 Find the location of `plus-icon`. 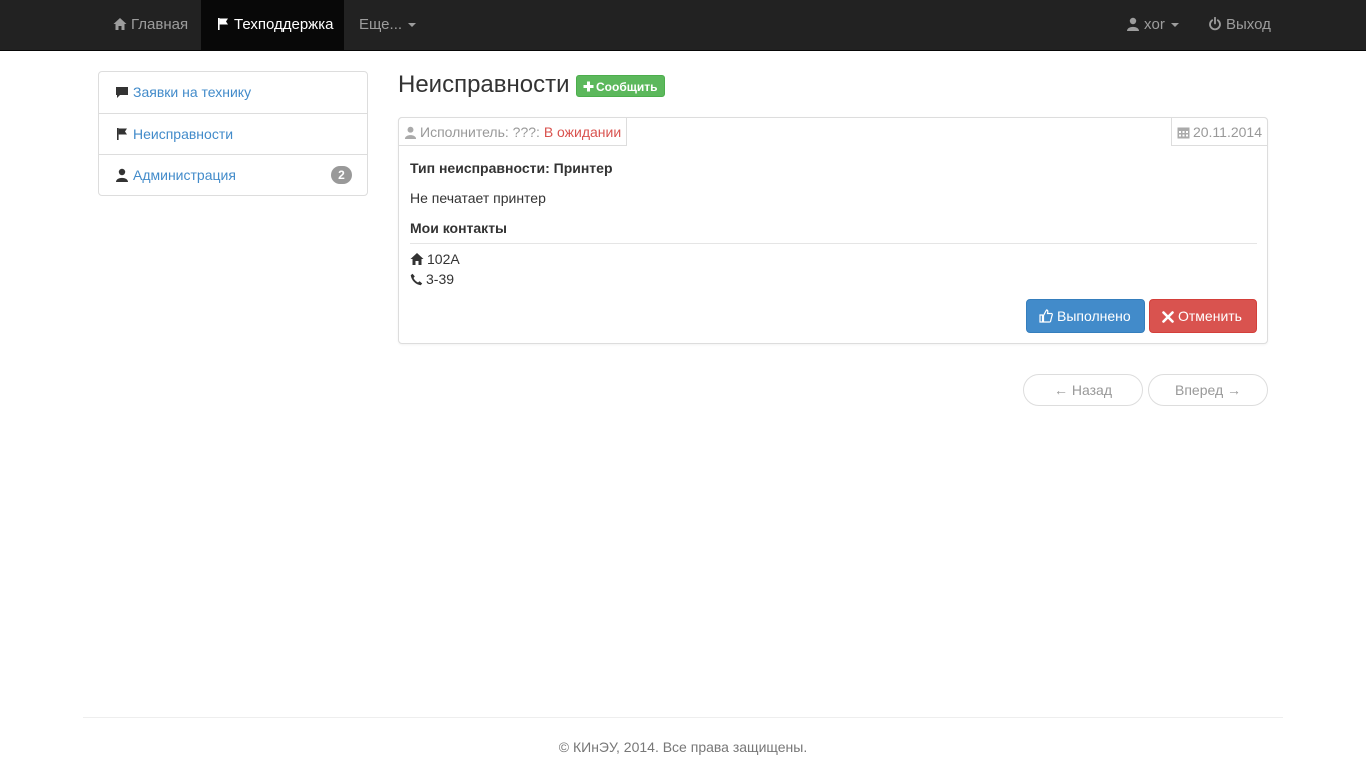

plus-icon is located at coordinates (588, 88).